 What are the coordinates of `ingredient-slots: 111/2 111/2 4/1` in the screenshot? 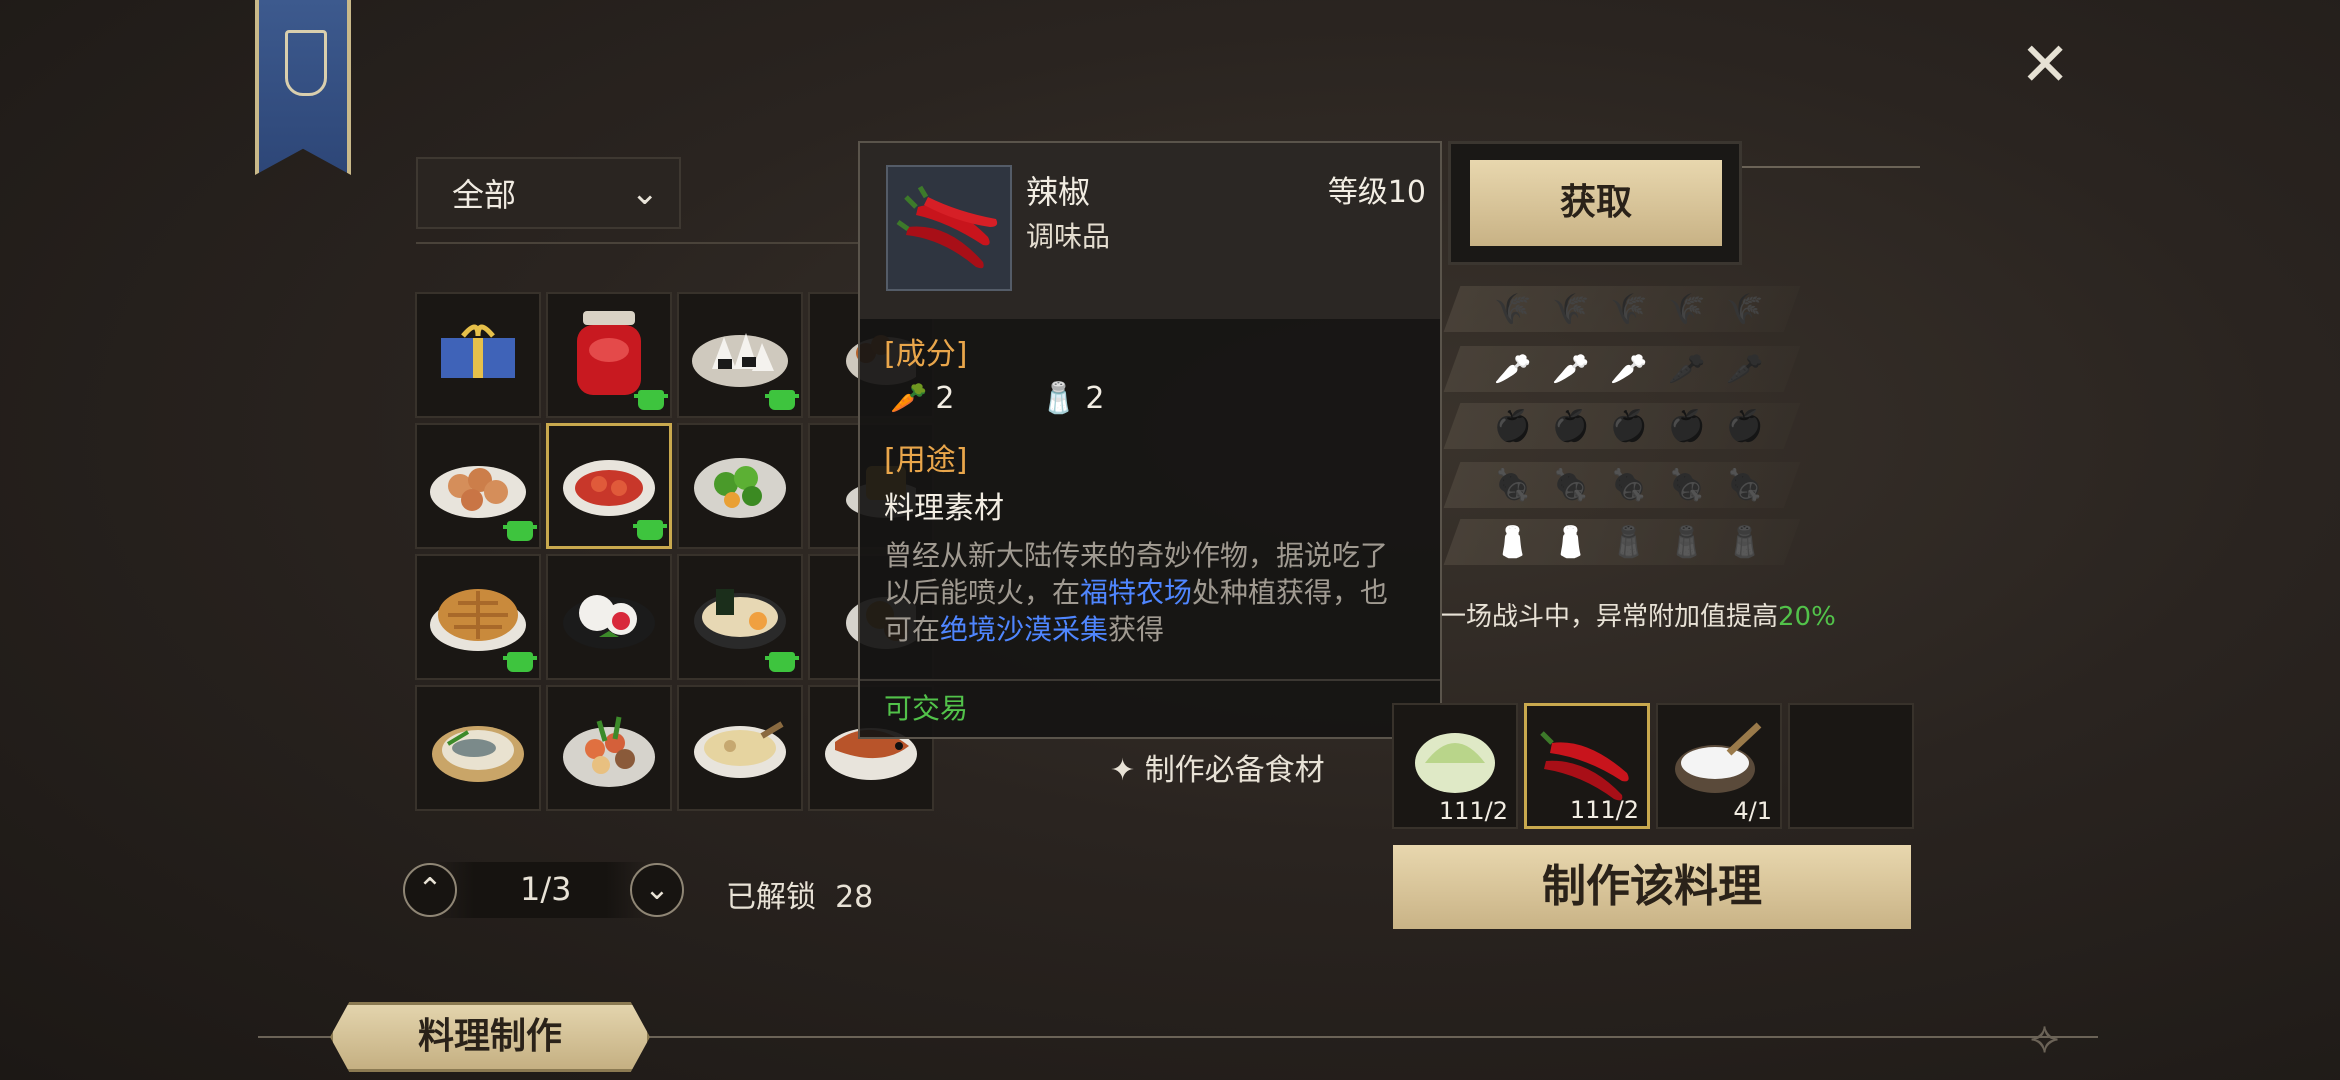 It's located at (1653, 766).